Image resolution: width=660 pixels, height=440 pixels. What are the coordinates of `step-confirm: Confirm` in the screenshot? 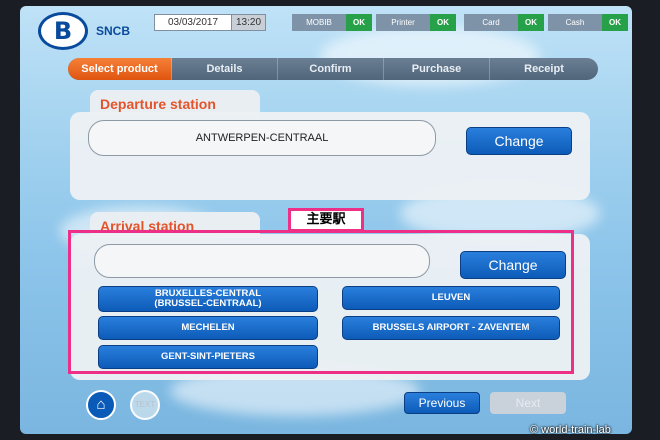 It's located at (331, 69).